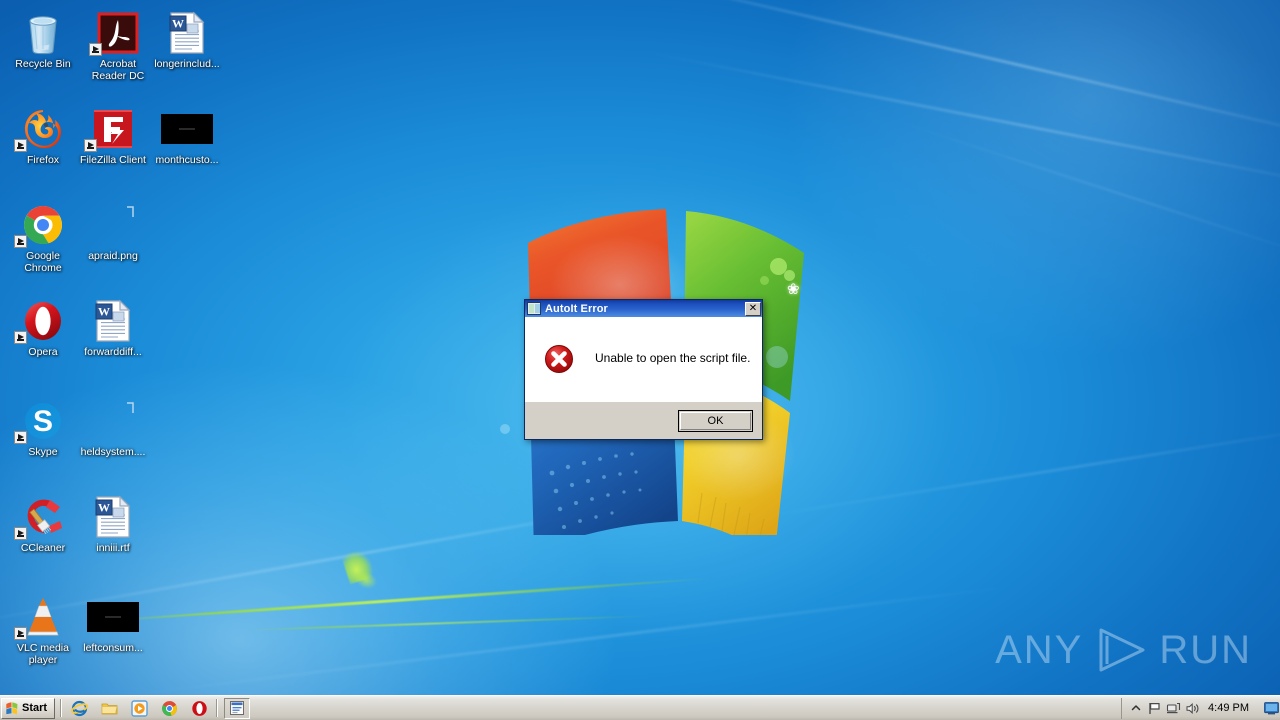 The image size is (1280, 720). What do you see at coordinates (559, 358) in the screenshot?
I see `error-circle-x-icon` at bounding box center [559, 358].